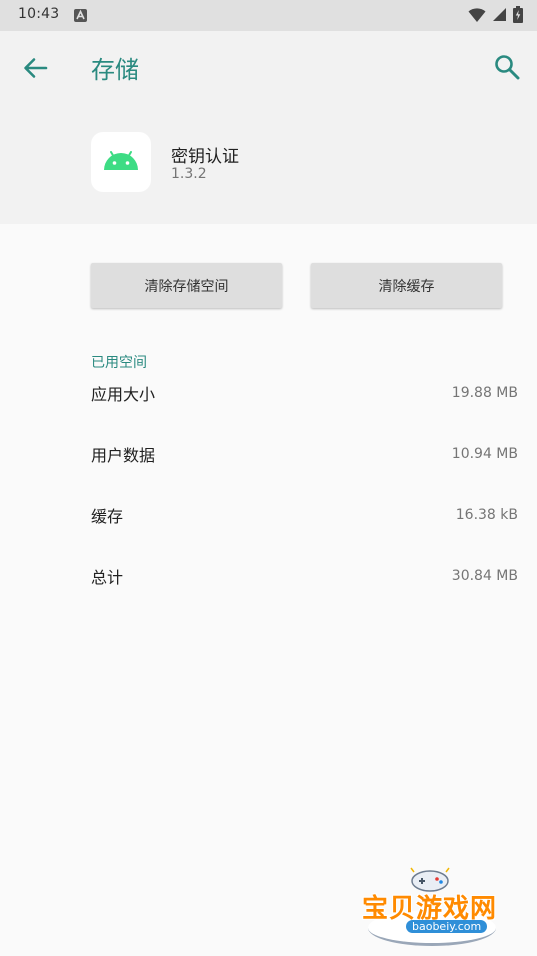  What do you see at coordinates (484, 393) in the screenshot?
I see `usage-value: 19.88 MB` at bounding box center [484, 393].